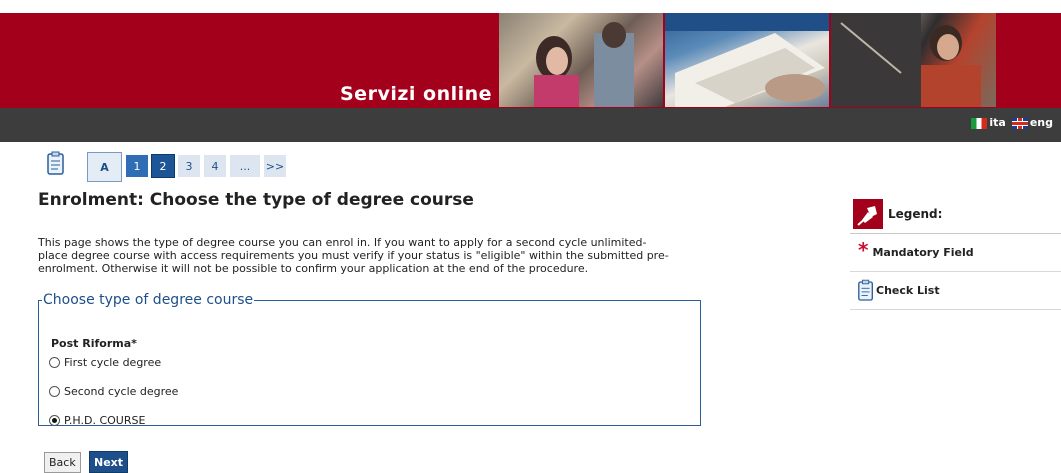 This screenshot has width=1061, height=473. What do you see at coordinates (54, 420) in the screenshot?
I see `radio-phd-course` at bounding box center [54, 420].